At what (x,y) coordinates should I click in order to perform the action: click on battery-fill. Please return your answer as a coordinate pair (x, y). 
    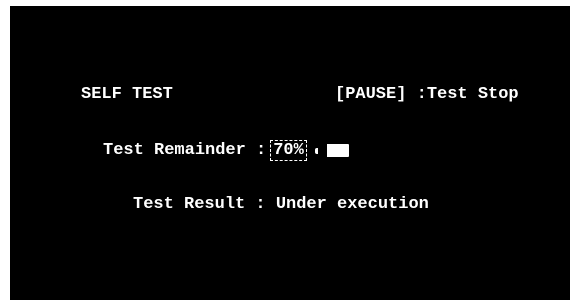
    Looking at the image, I should click on (338, 150).